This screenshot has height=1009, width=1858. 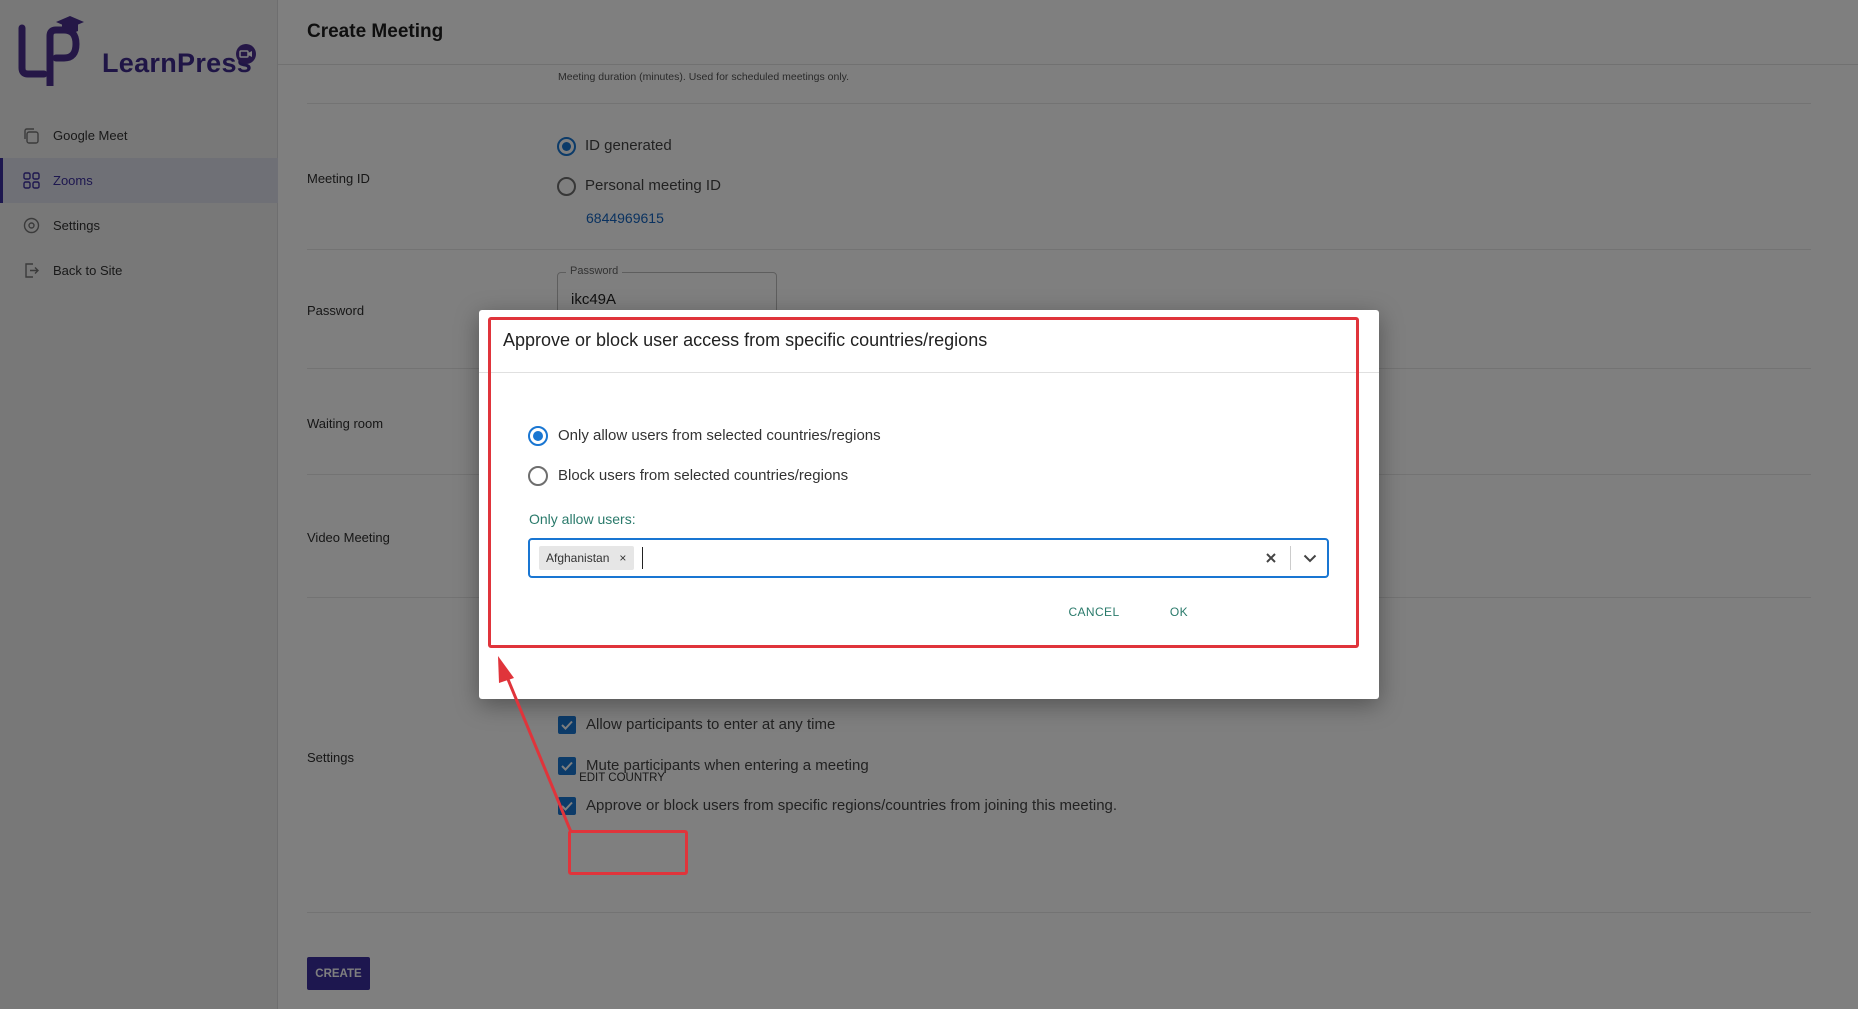 What do you see at coordinates (535, 744) in the screenshot?
I see `annotation-arrow-icon` at bounding box center [535, 744].